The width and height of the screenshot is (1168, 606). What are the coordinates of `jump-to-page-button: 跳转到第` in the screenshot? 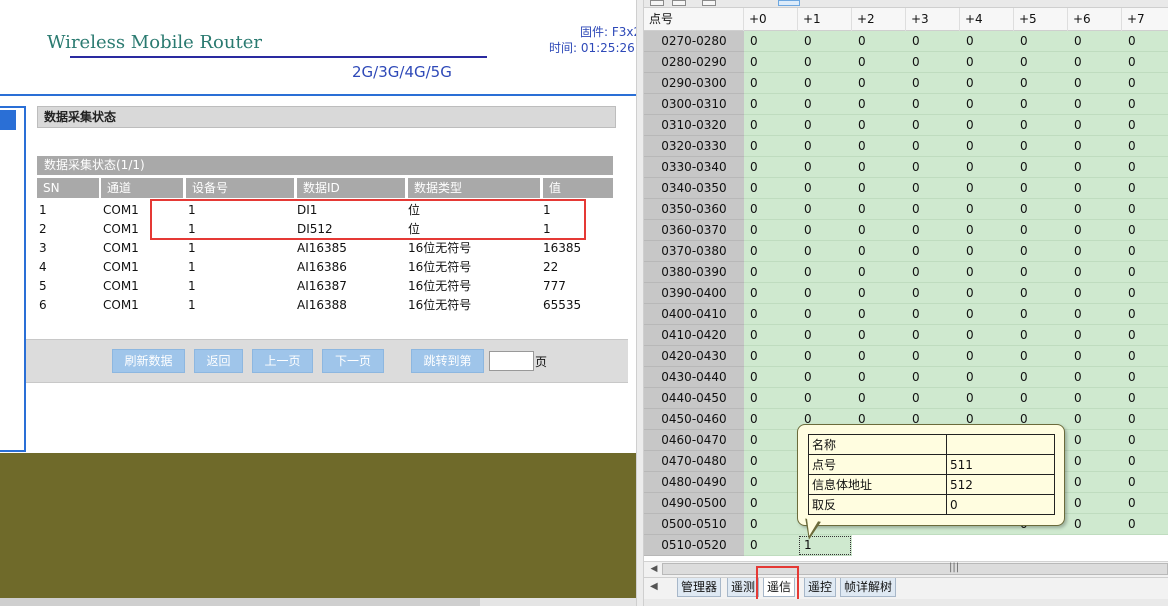 It's located at (447, 361).